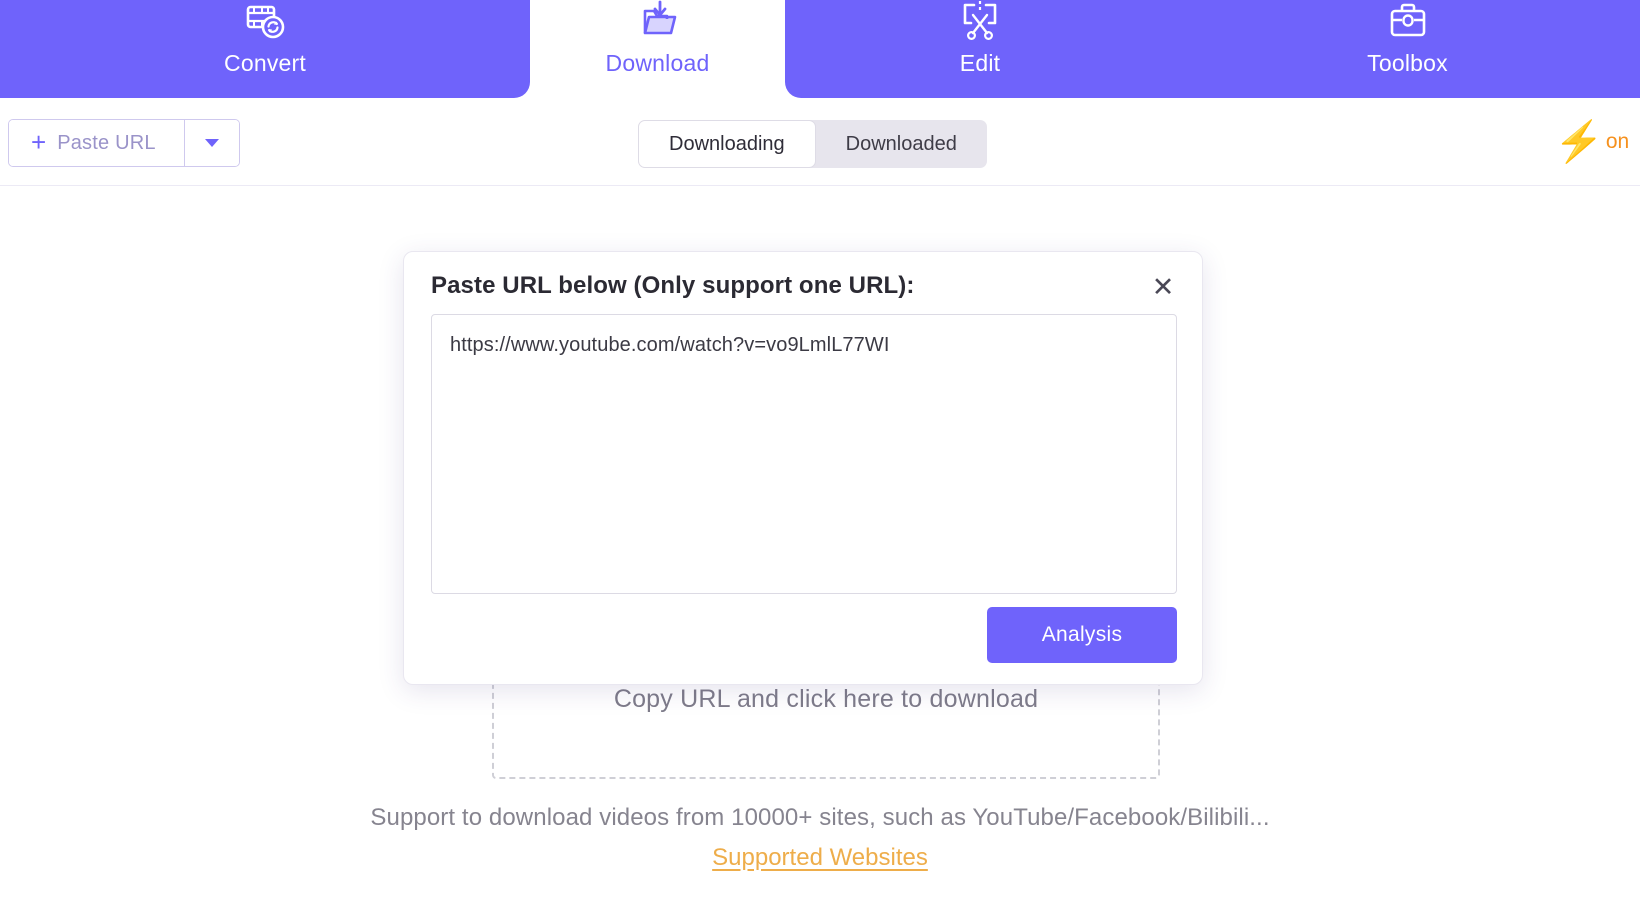 The width and height of the screenshot is (1640, 924). What do you see at coordinates (980, 63) in the screenshot?
I see `nav-tab-edit-label: Edit` at bounding box center [980, 63].